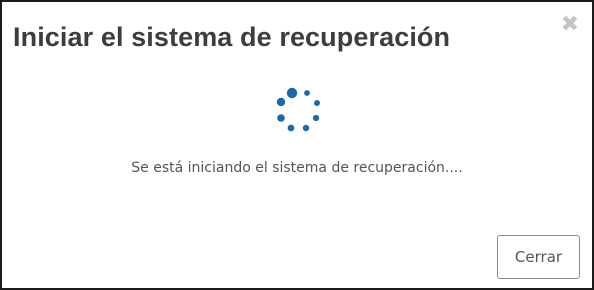 The width and height of the screenshot is (594, 290). I want to click on loading-spinner-icon, so click(299, 111).